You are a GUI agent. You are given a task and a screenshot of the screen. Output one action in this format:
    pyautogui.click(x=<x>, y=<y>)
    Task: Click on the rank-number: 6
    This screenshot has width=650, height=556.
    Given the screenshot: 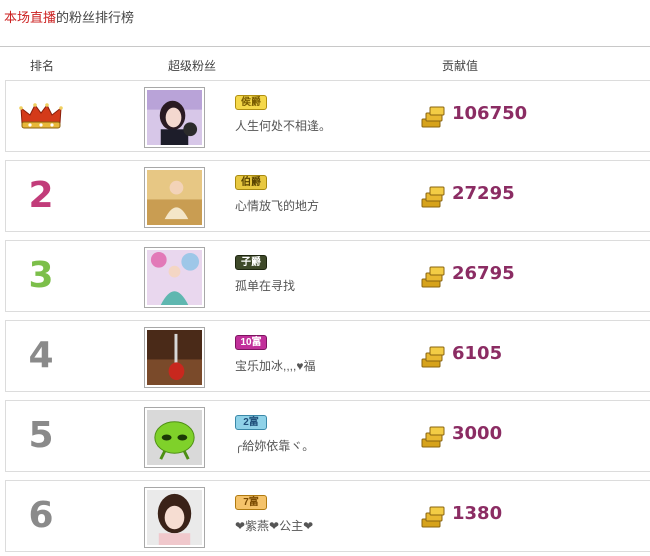 What is the action you would take?
    pyautogui.click(x=41, y=515)
    